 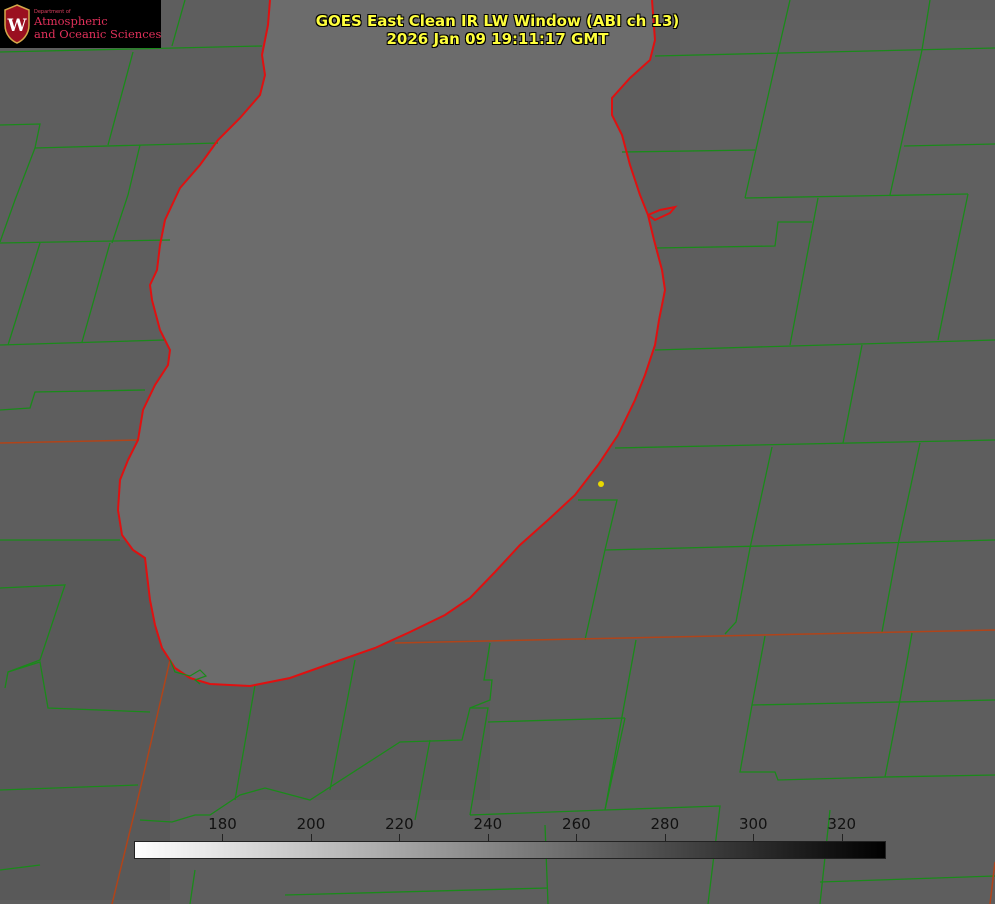 I want to click on location-dot-icon, so click(x=601, y=484).